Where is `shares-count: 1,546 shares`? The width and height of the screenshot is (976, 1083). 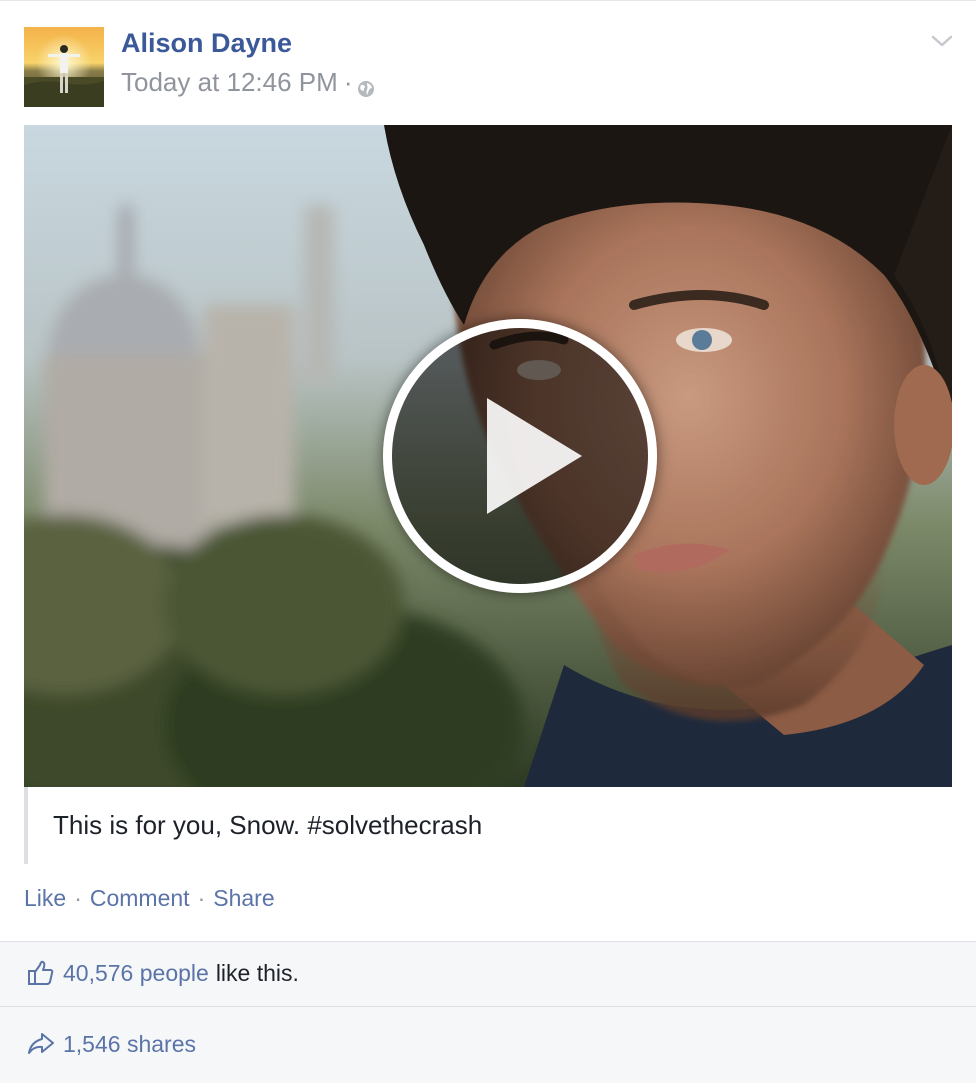 shares-count: 1,546 shares is located at coordinates (129, 1044).